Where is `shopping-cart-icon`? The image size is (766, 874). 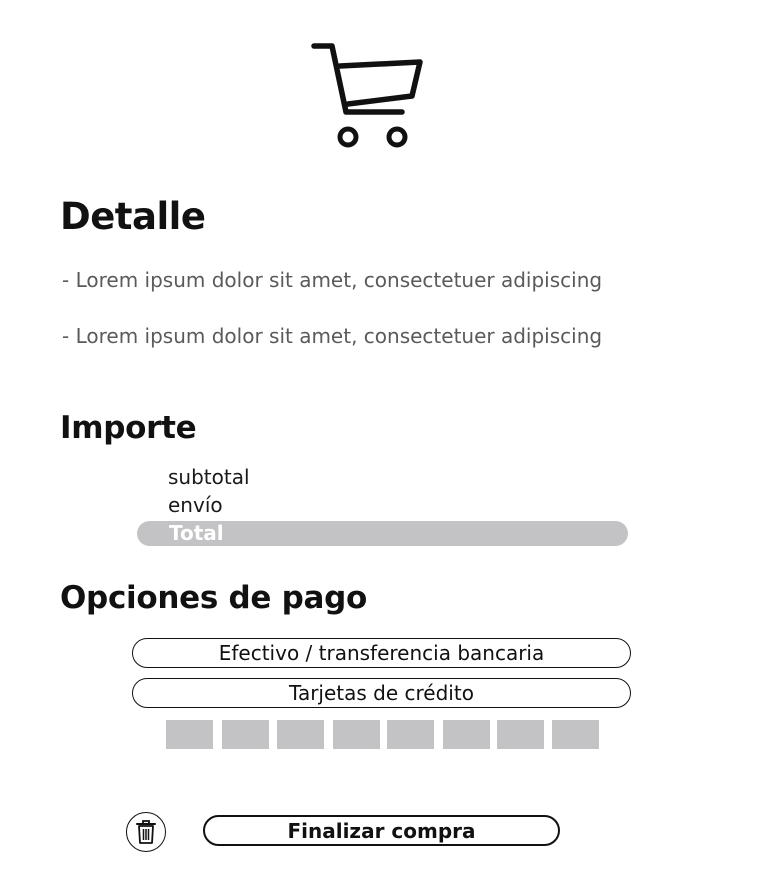
shopping-cart-icon is located at coordinates (367, 95).